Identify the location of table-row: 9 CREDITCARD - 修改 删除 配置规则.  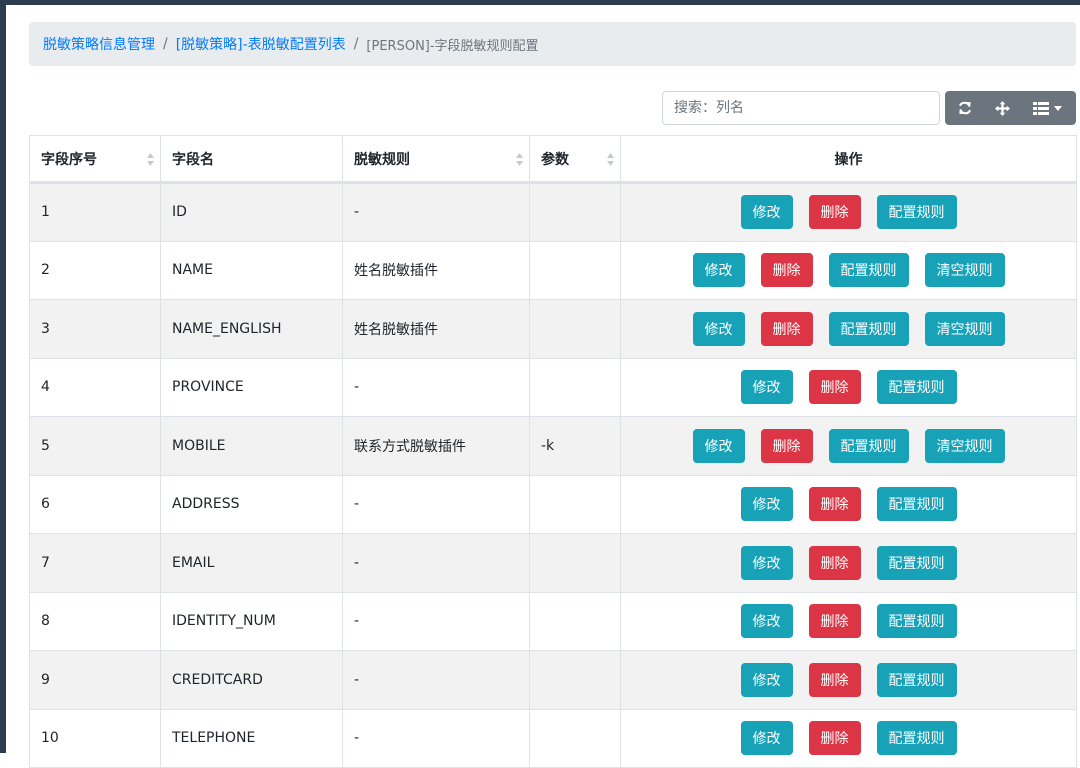
(553, 680).